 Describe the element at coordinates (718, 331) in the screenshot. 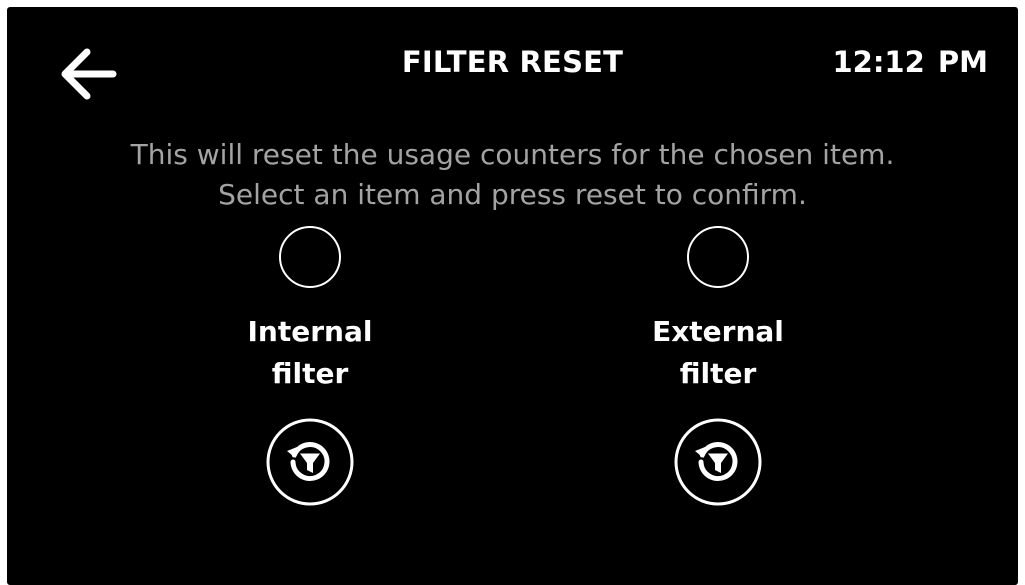

I see `external-filter-label-line-1: External` at that location.